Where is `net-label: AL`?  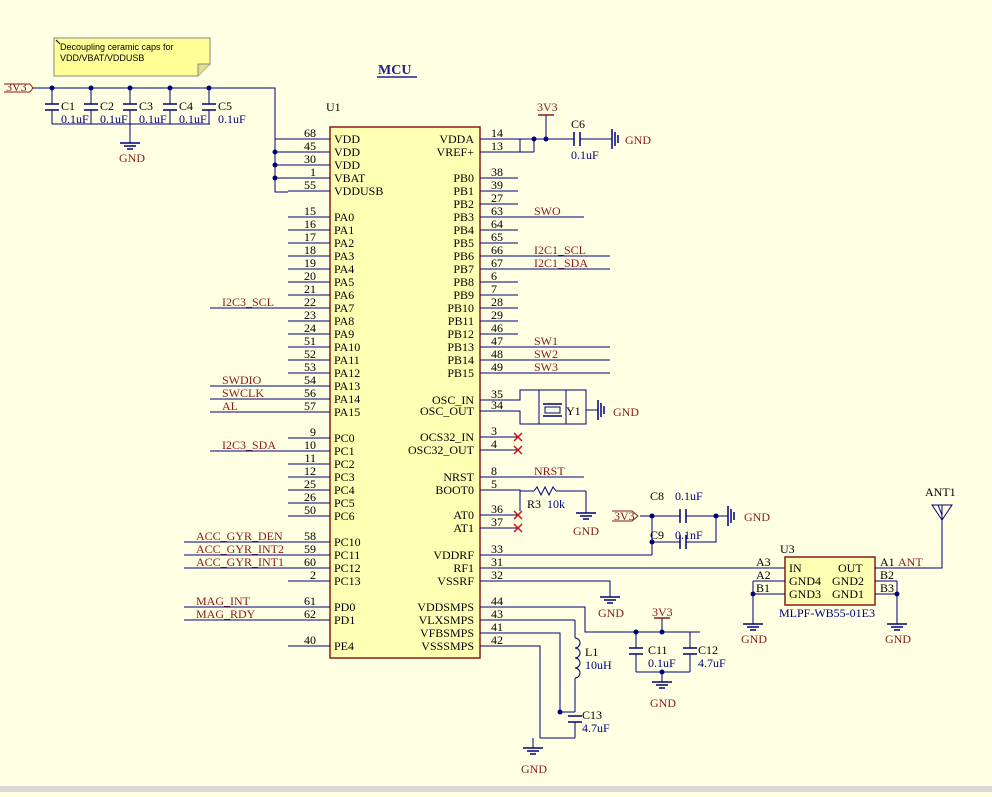
net-label: AL is located at coordinates (230, 406).